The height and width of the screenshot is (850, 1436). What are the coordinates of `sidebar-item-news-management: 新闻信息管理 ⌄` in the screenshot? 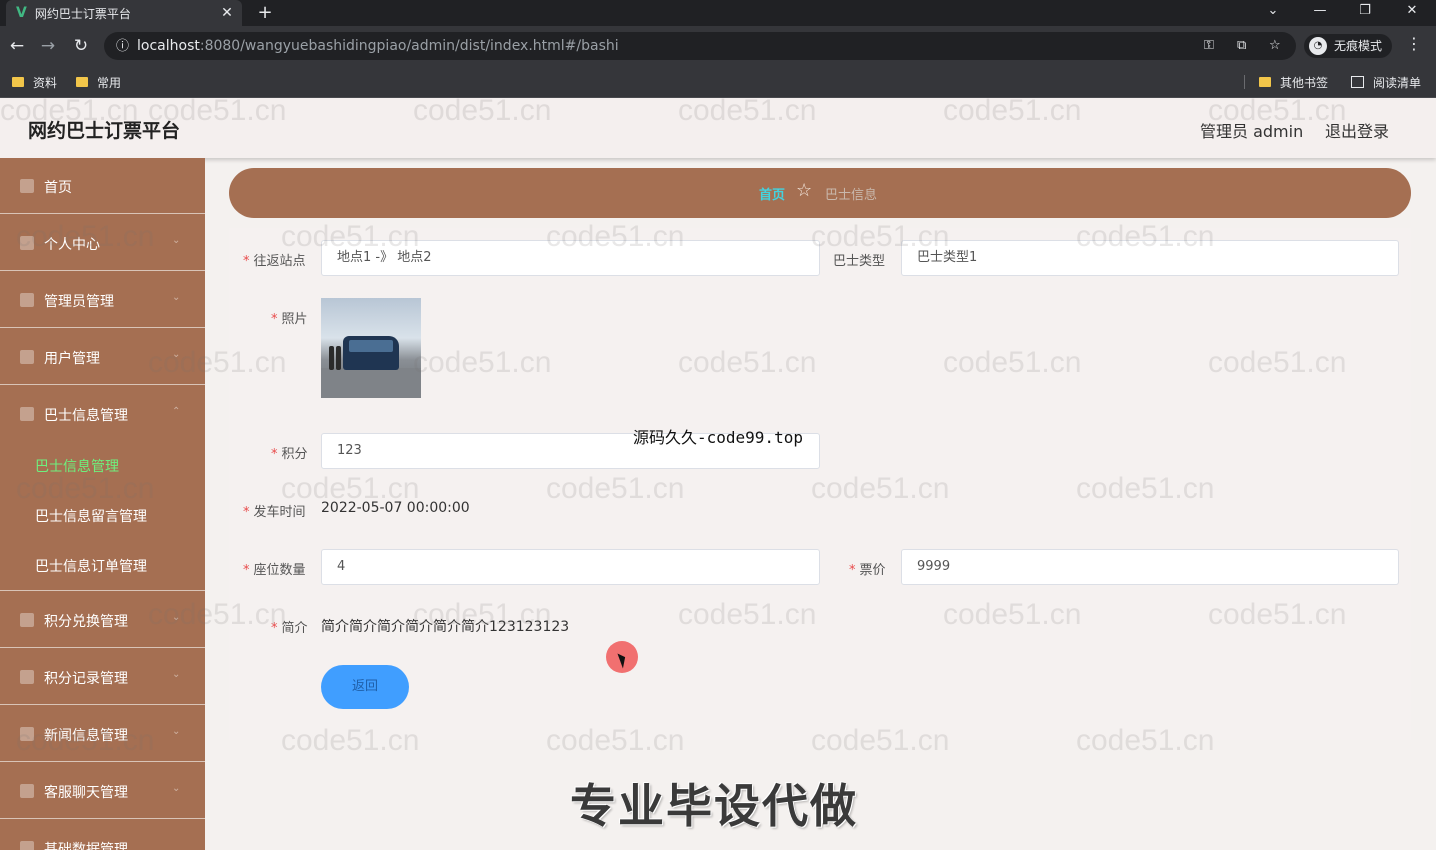 It's located at (102, 734).